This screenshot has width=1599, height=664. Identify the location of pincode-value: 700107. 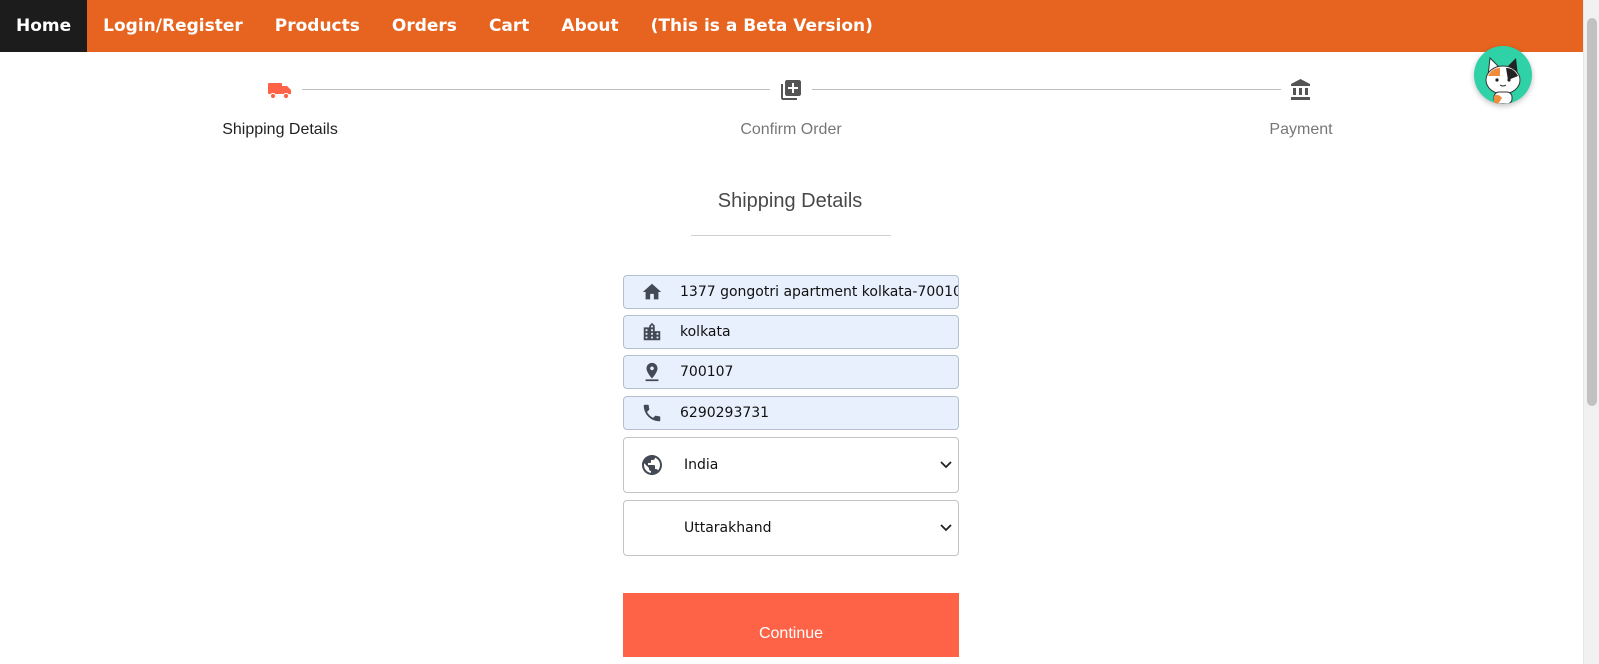
(707, 372).